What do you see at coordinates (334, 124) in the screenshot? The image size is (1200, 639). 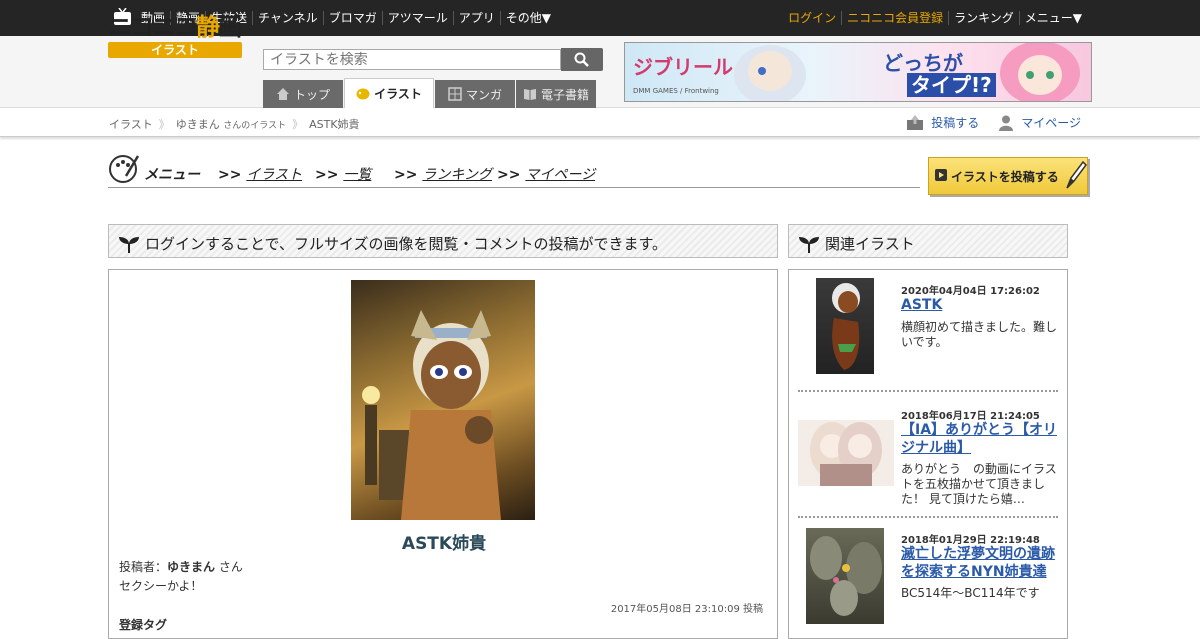 I see `breadcrumb-current: ASTK姉貴` at bounding box center [334, 124].